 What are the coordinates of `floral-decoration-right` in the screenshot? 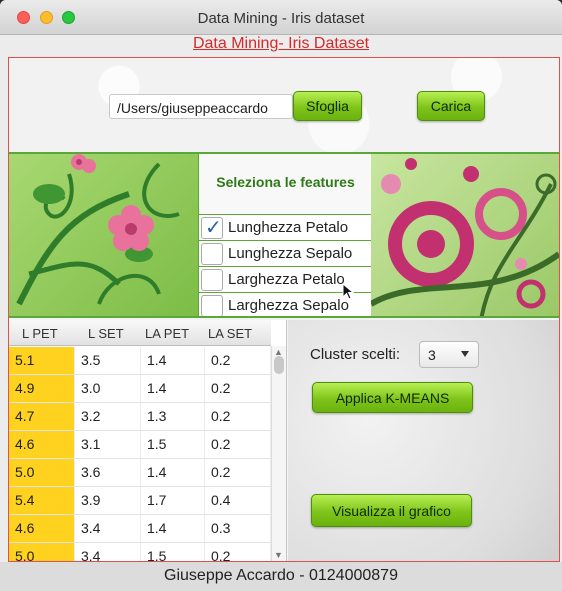 It's located at (464, 235).